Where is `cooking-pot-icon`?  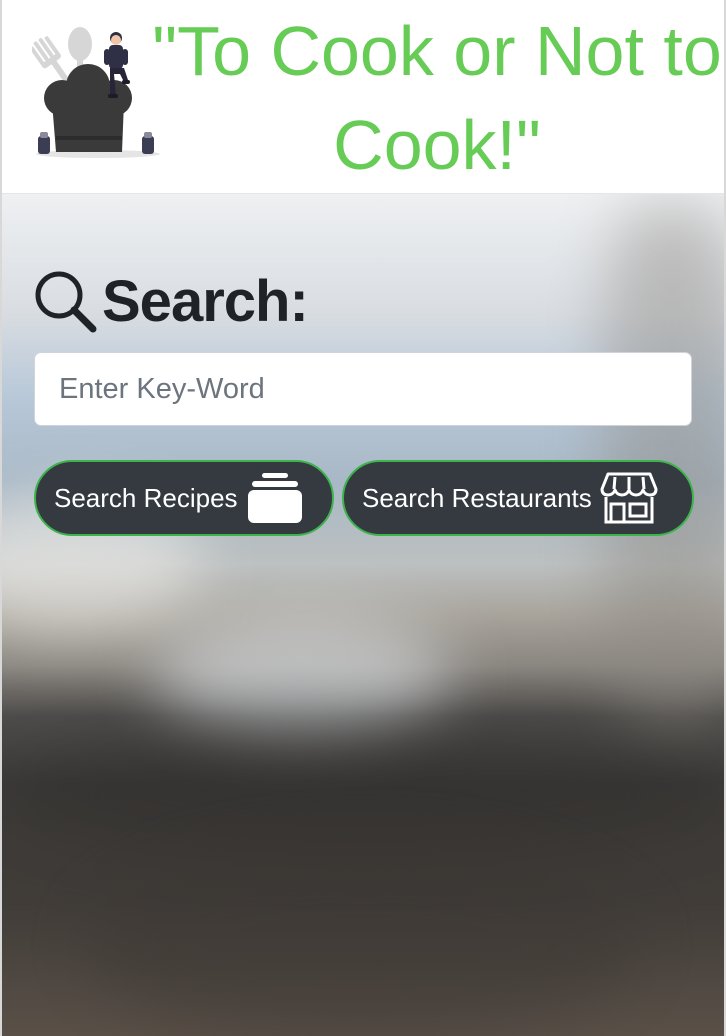
cooking-pot-icon is located at coordinates (275, 498).